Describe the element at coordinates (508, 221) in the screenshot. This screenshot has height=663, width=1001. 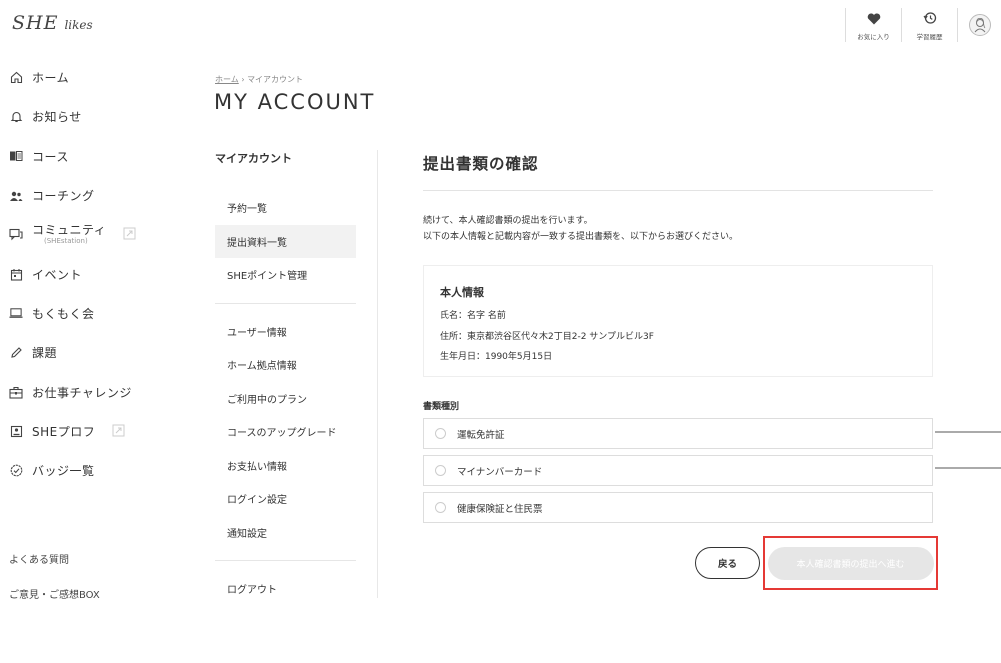
I see `intro-line: 続けて、本人確認書類の提出を行います。` at that location.